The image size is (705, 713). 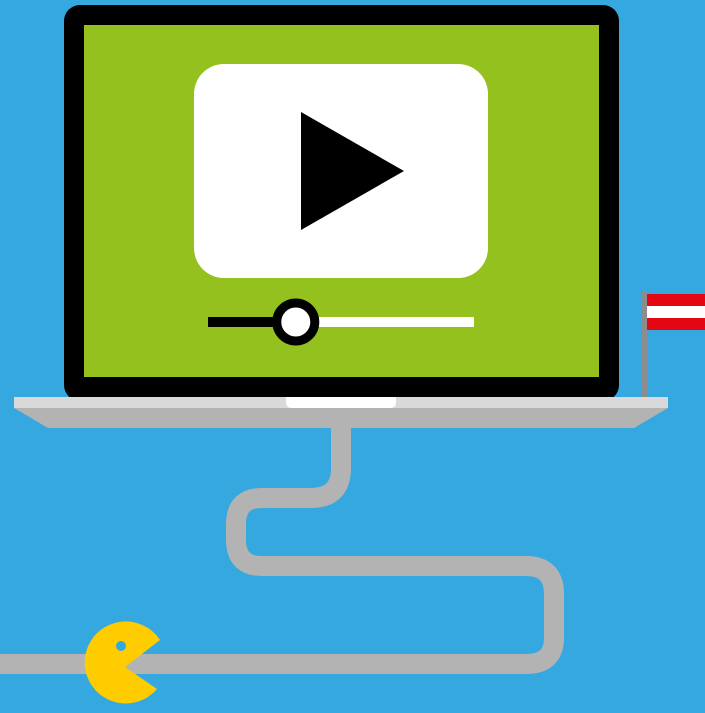 I want to click on austria-flag-icon, so click(x=673, y=344).